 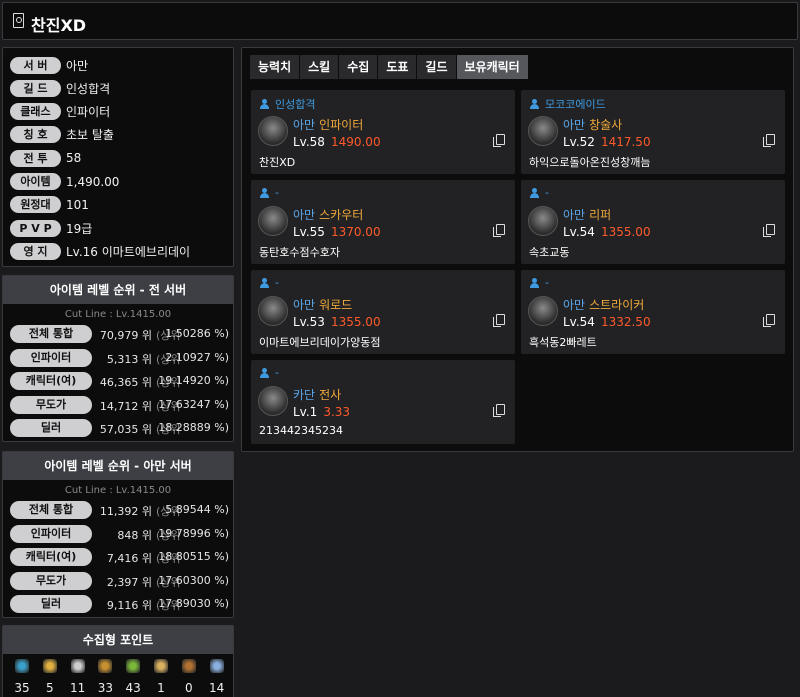 I want to click on profile-label: 클래스, so click(x=35, y=112).